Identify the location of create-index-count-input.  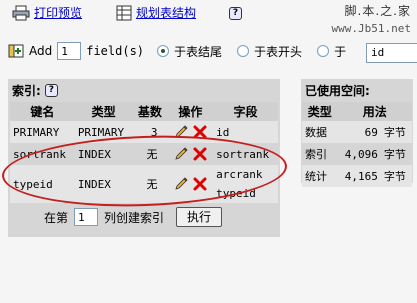
(86, 217).